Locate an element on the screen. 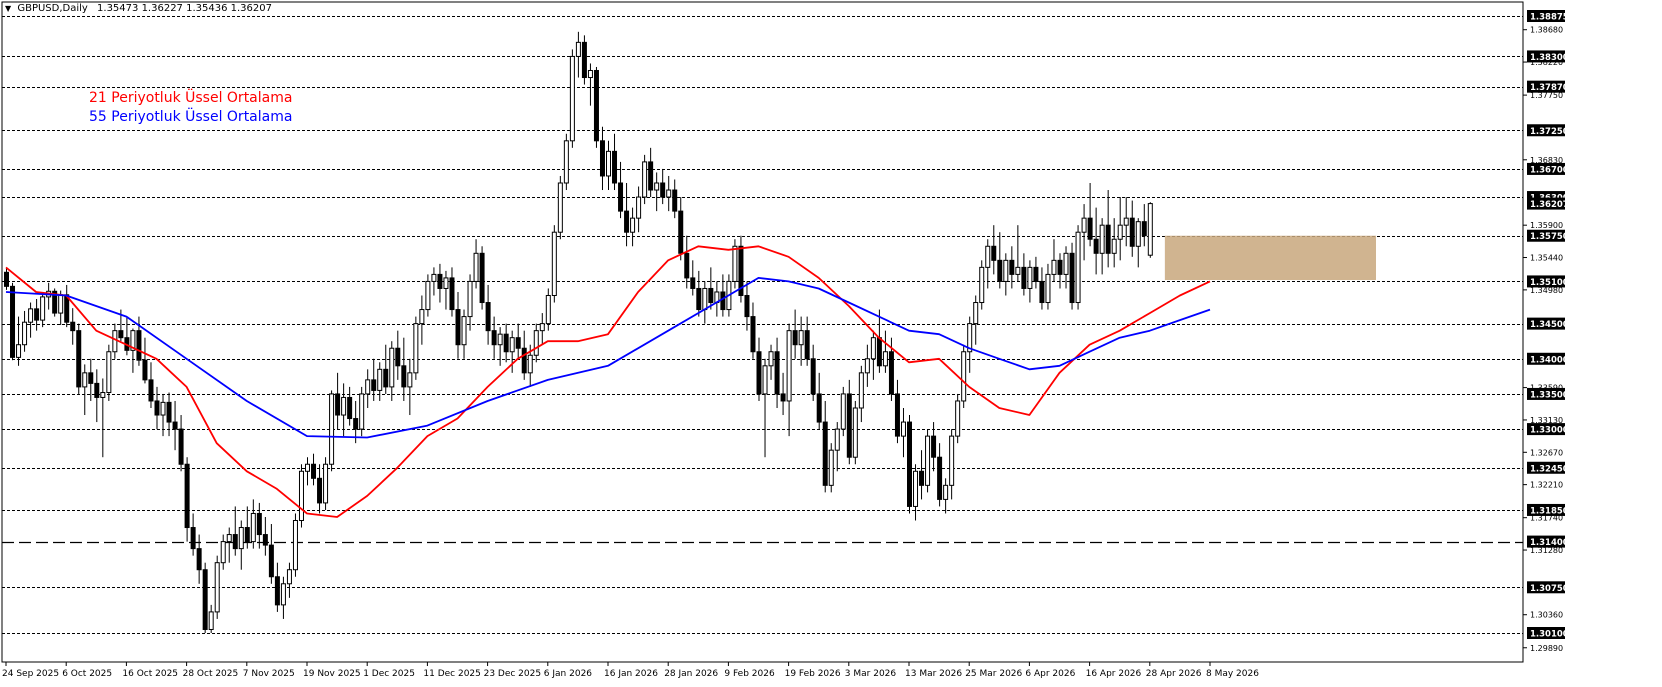  level-price-label-text: 1.33000 is located at coordinates (1549, 431).